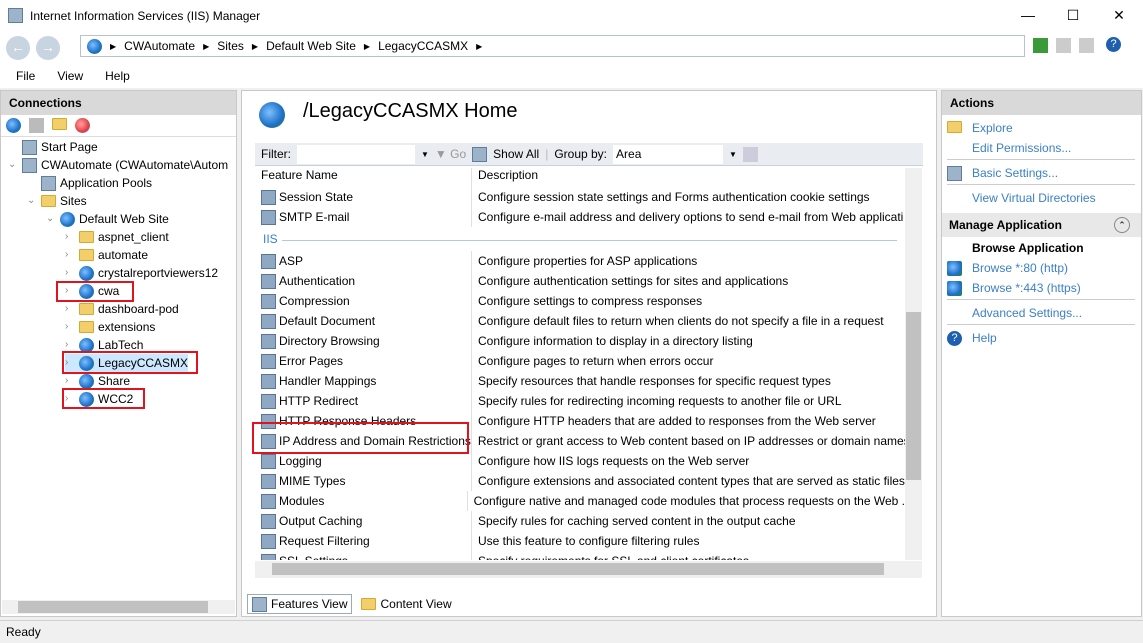 Image resolution: width=1143 pixels, height=643 pixels. What do you see at coordinates (324, 541) in the screenshot?
I see `feature-name: Request Filtering` at bounding box center [324, 541].